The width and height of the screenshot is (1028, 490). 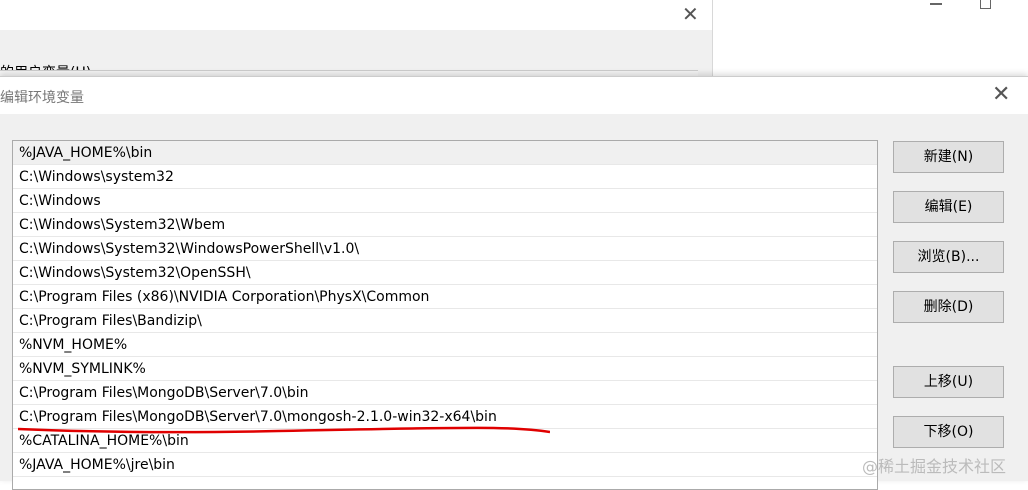 What do you see at coordinates (948, 382) in the screenshot?
I see `move-up-button: 上移(U)` at bounding box center [948, 382].